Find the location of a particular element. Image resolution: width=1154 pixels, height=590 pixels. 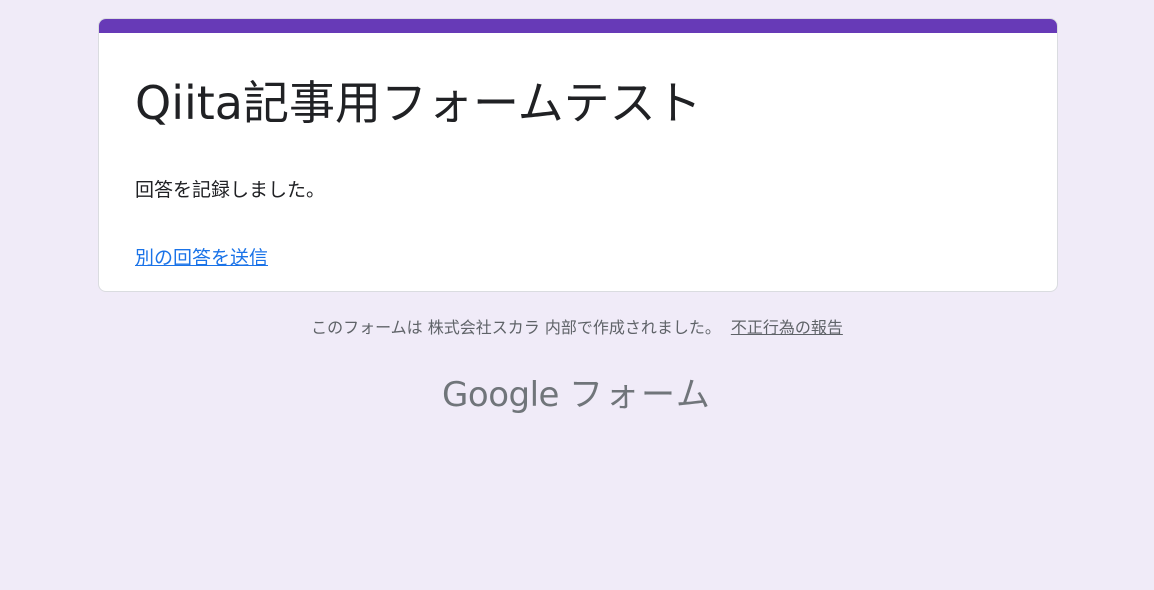

report-abuse-link: 不正行為の報告 is located at coordinates (787, 327).